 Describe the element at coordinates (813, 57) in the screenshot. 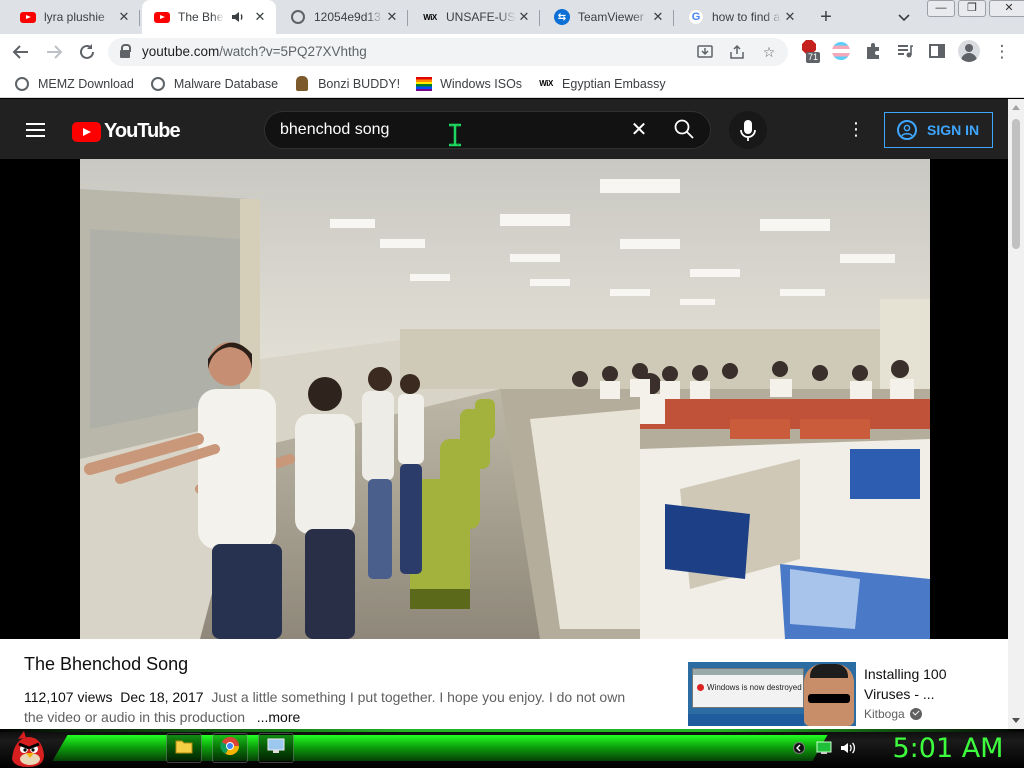

I see `extension-badge: 71` at that location.